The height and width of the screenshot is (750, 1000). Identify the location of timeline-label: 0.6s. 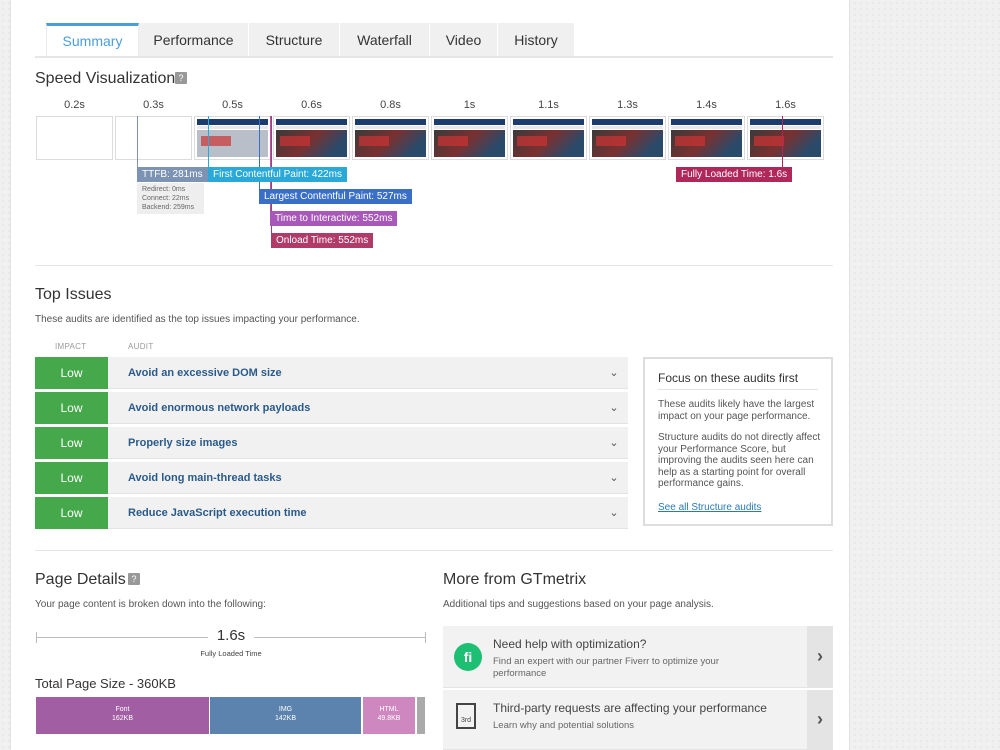
(311, 105).